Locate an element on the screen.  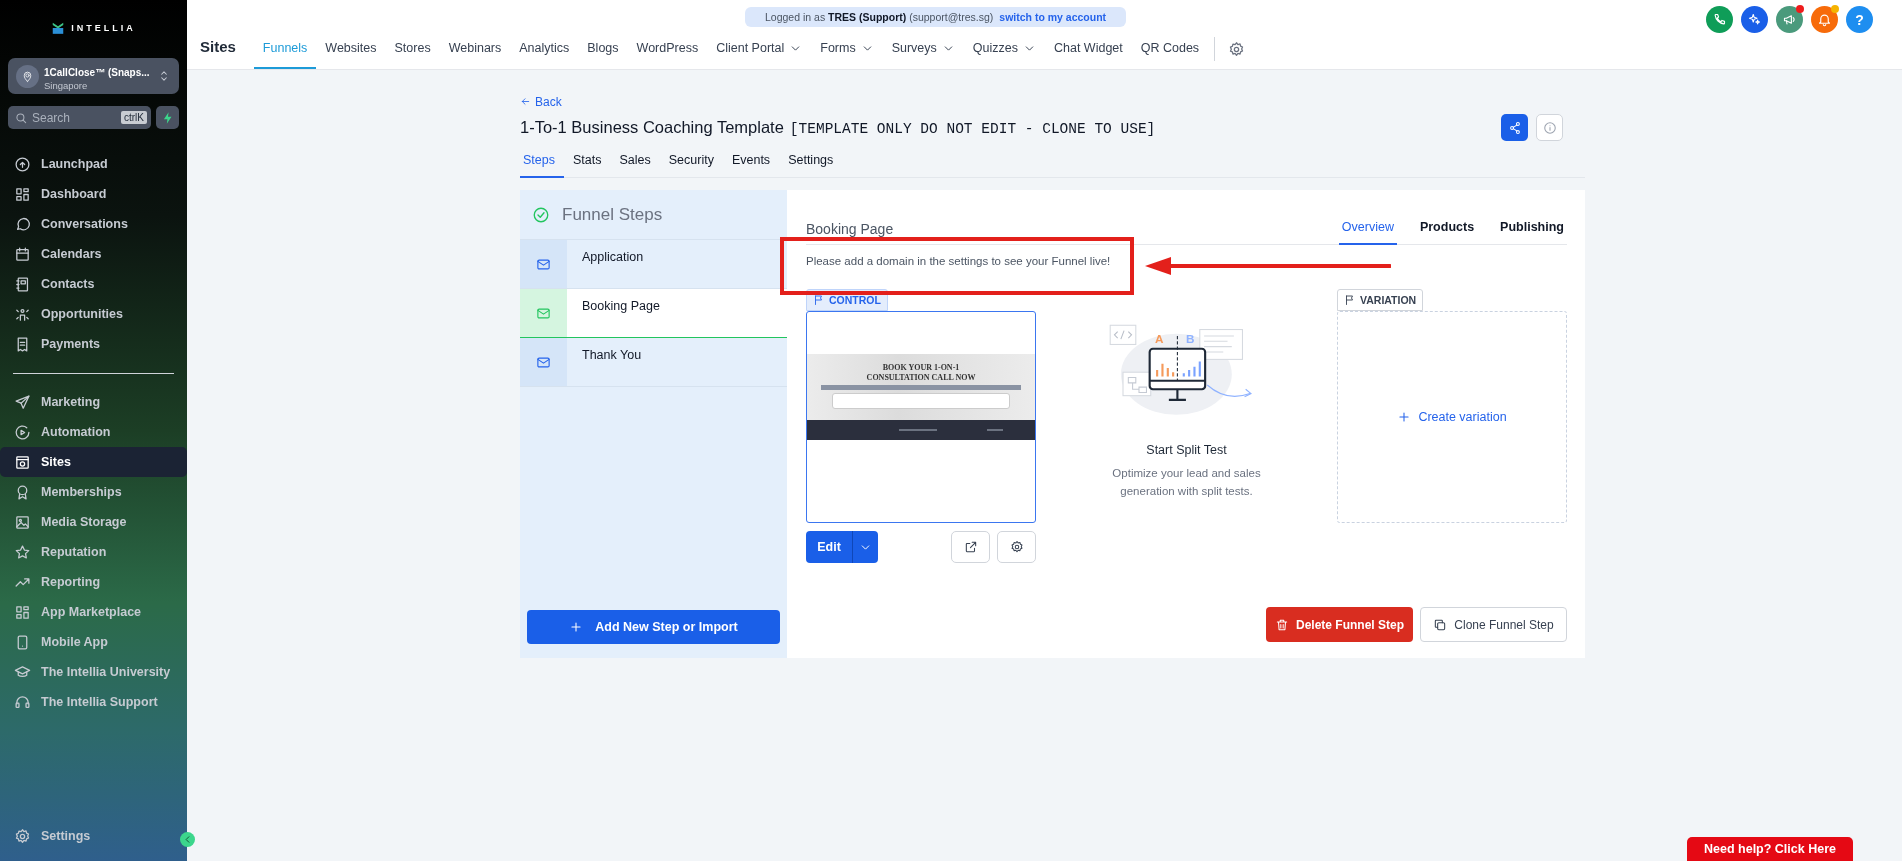
nav-tab: Quizzes is located at coordinates (1004, 51).